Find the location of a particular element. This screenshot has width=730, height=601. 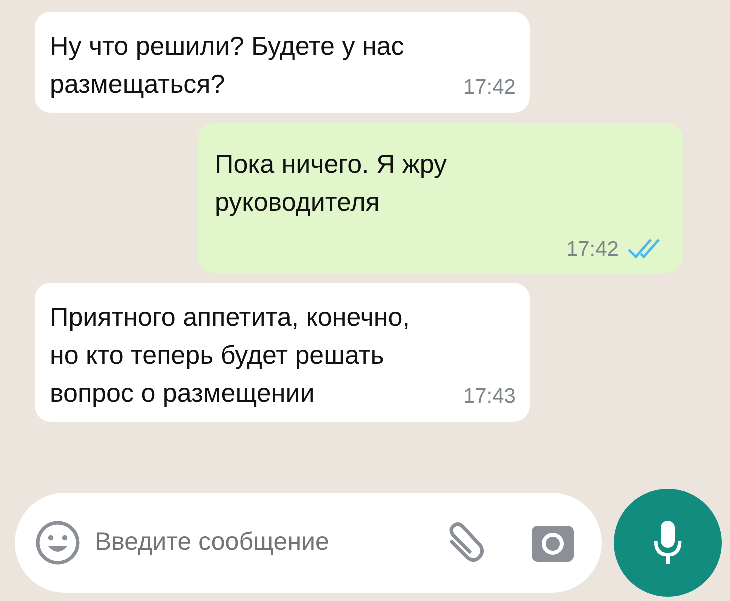

message-text: Приятного аппетита, конечно, но кто теперь будет решать вопрос о размещении is located at coordinates (230, 355).